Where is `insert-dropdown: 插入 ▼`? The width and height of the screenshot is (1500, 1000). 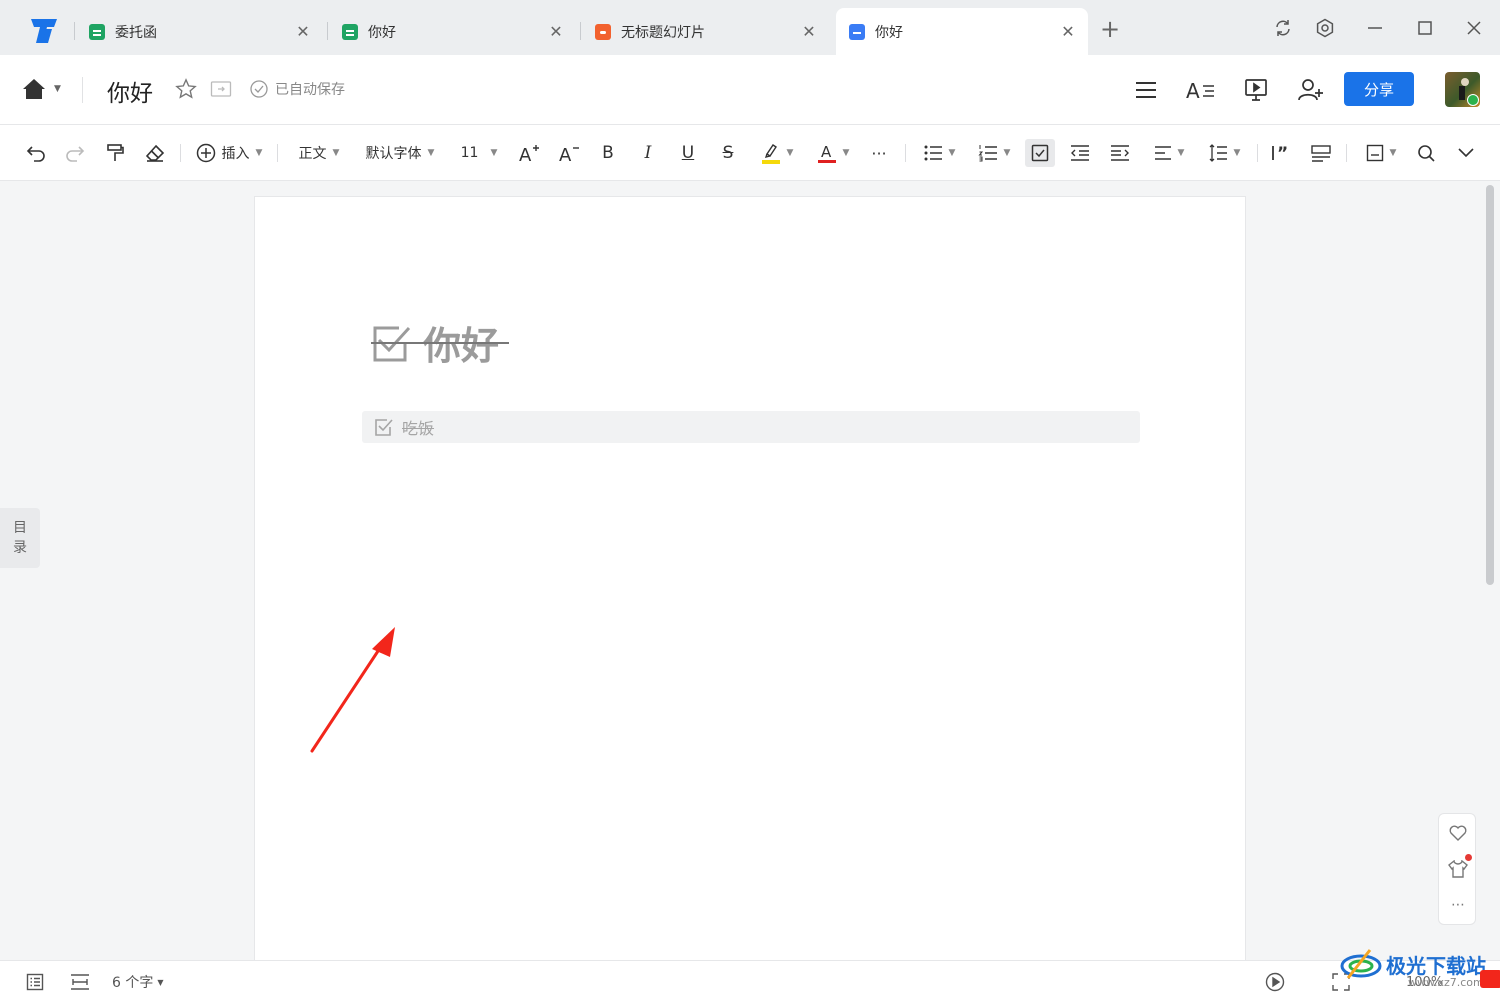
insert-dropdown: 插入 ▼ is located at coordinates (229, 153).